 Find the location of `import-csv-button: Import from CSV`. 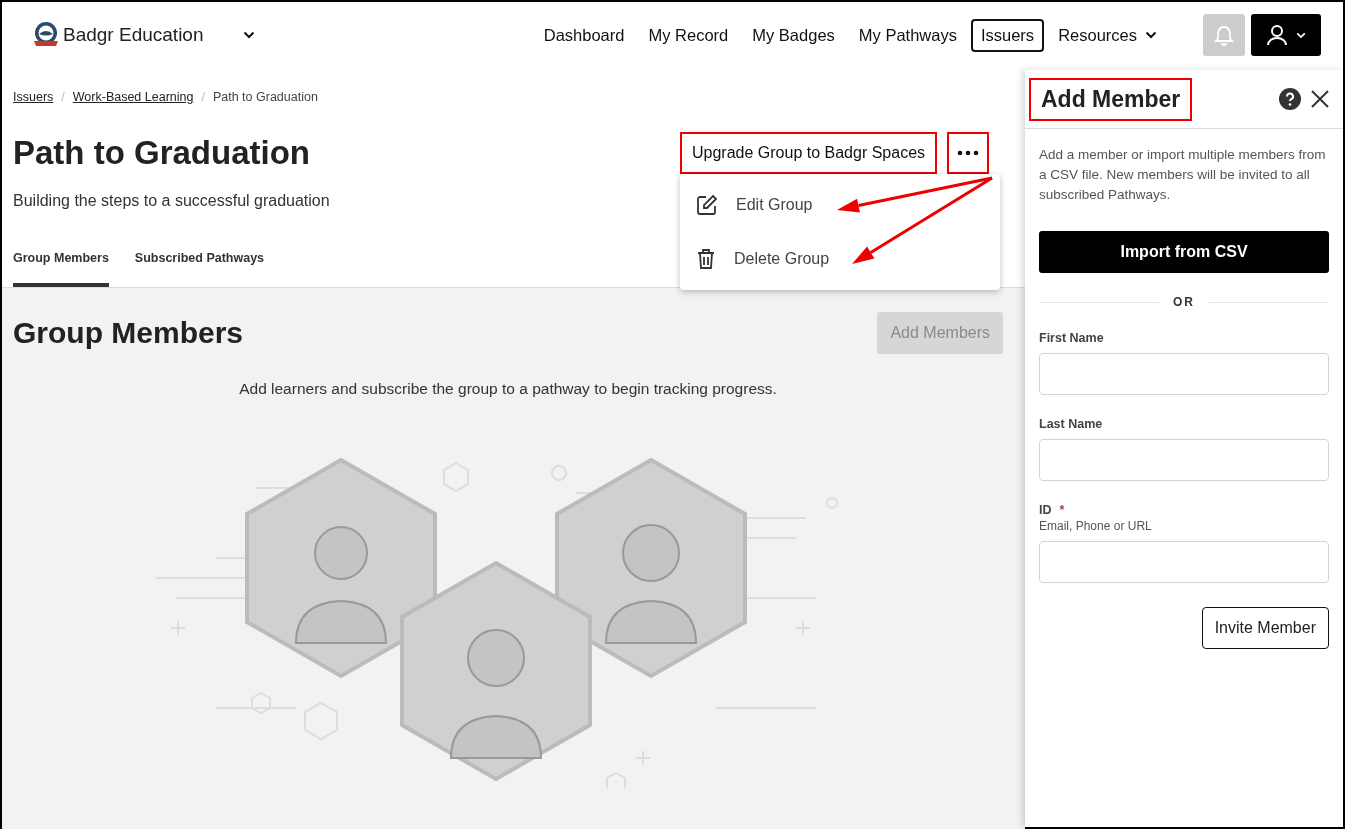

import-csv-button: Import from CSV is located at coordinates (1184, 252).